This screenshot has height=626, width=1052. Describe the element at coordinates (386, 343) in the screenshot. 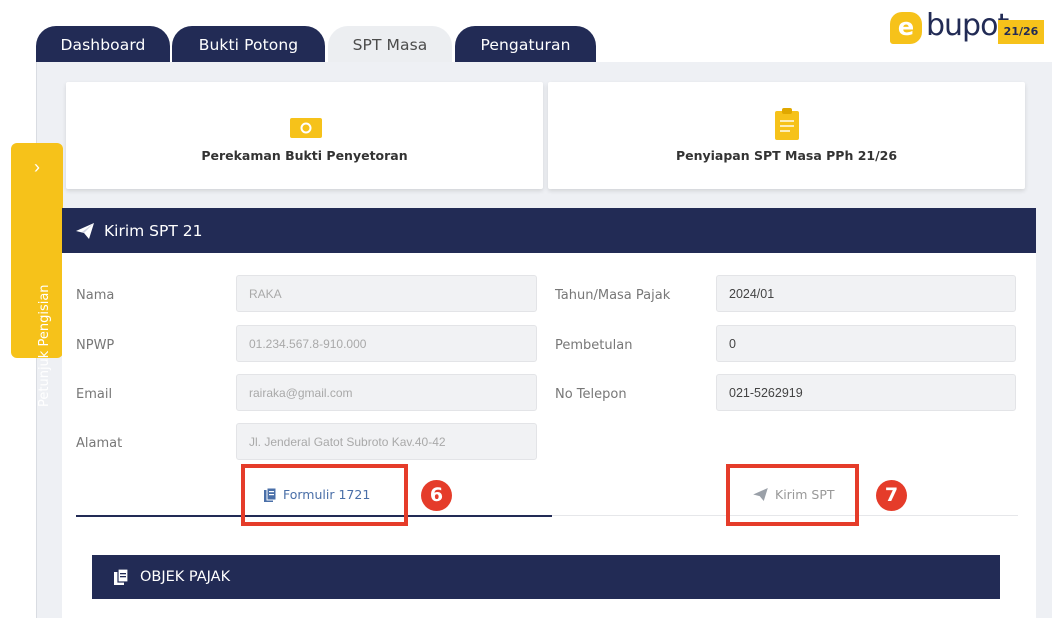

I see `npwp-field: 01.234.567.8-910.000` at that location.